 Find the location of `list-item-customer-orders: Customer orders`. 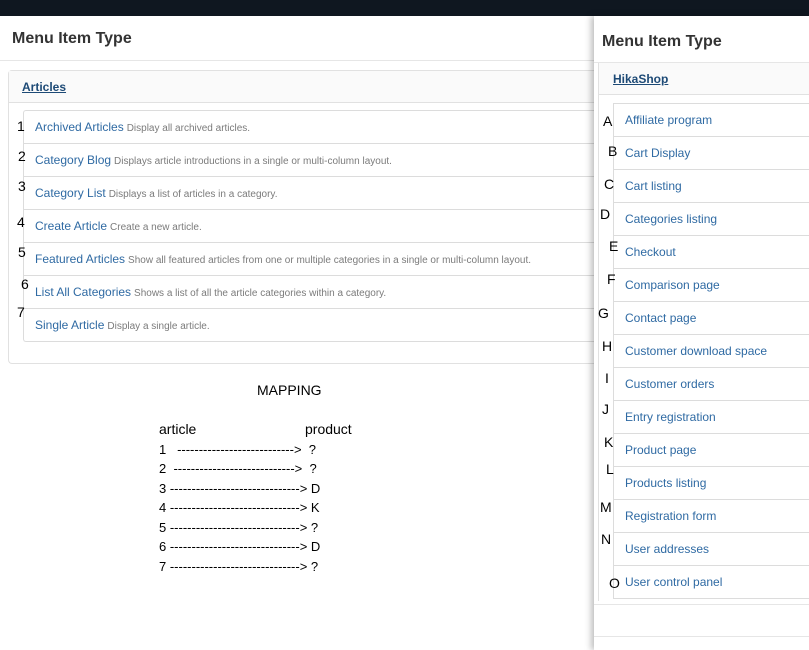

list-item-customer-orders: Customer orders is located at coordinates (711, 384).